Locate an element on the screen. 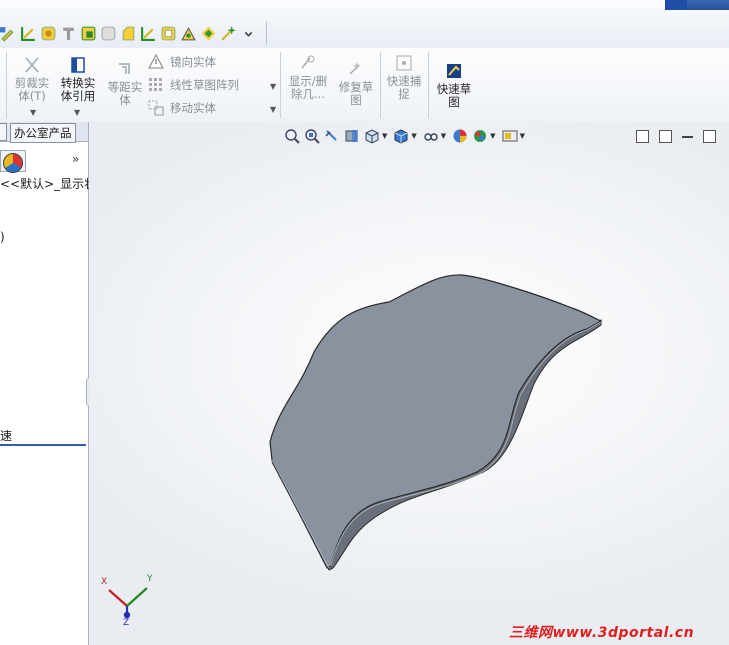 Image resolution: width=729 pixels, height=645 pixels. smart-dimension-icon is located at coordinates (28, 33).